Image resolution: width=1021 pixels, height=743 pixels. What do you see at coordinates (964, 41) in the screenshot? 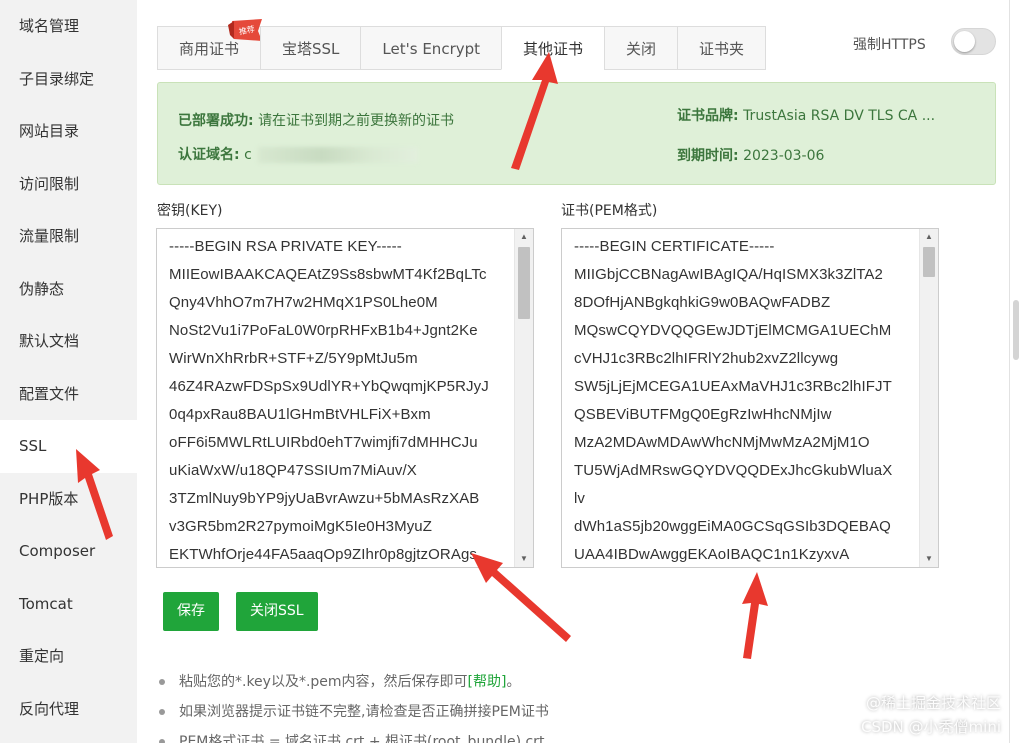
I see `toggle-knob` at bounding box center [964, 41].